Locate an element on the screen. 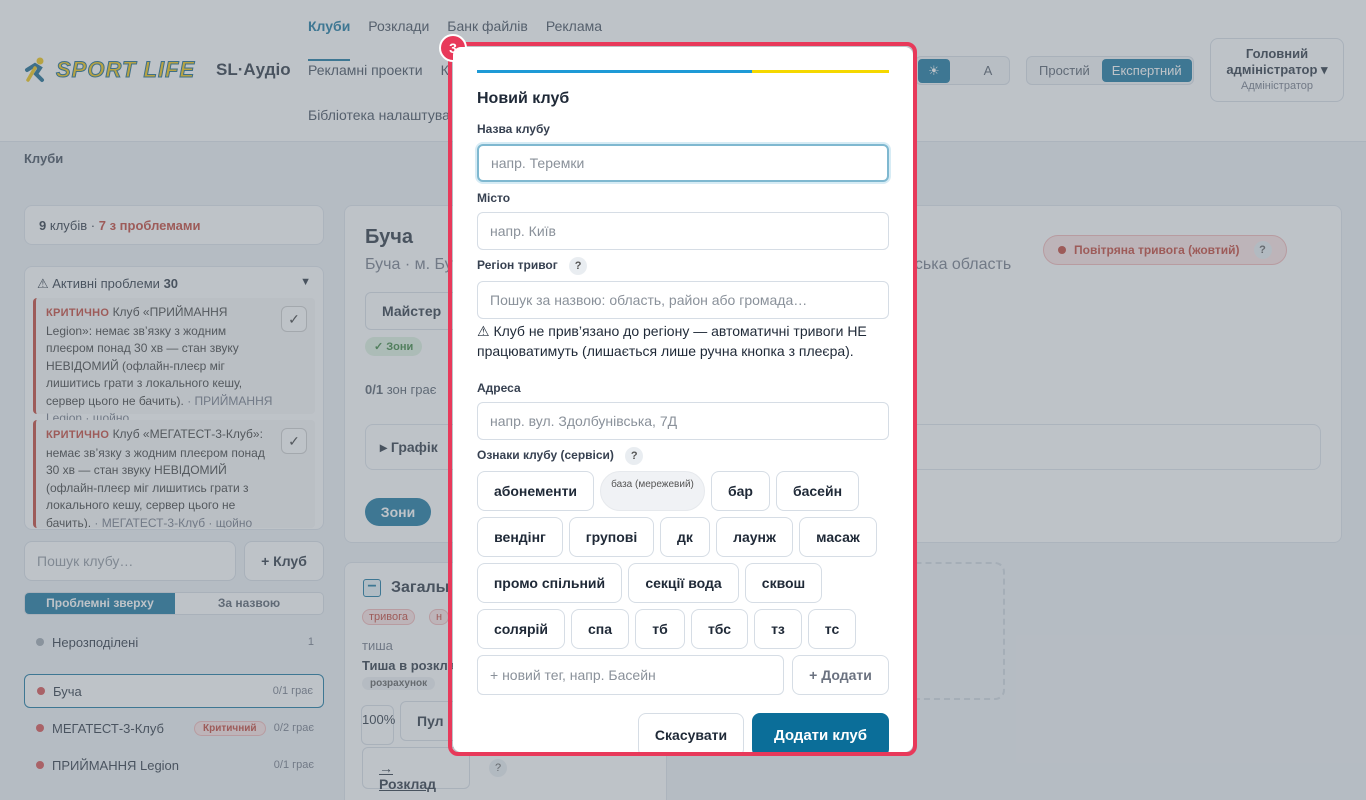  tag-chip: басейн is located at coordinates (817, 491).